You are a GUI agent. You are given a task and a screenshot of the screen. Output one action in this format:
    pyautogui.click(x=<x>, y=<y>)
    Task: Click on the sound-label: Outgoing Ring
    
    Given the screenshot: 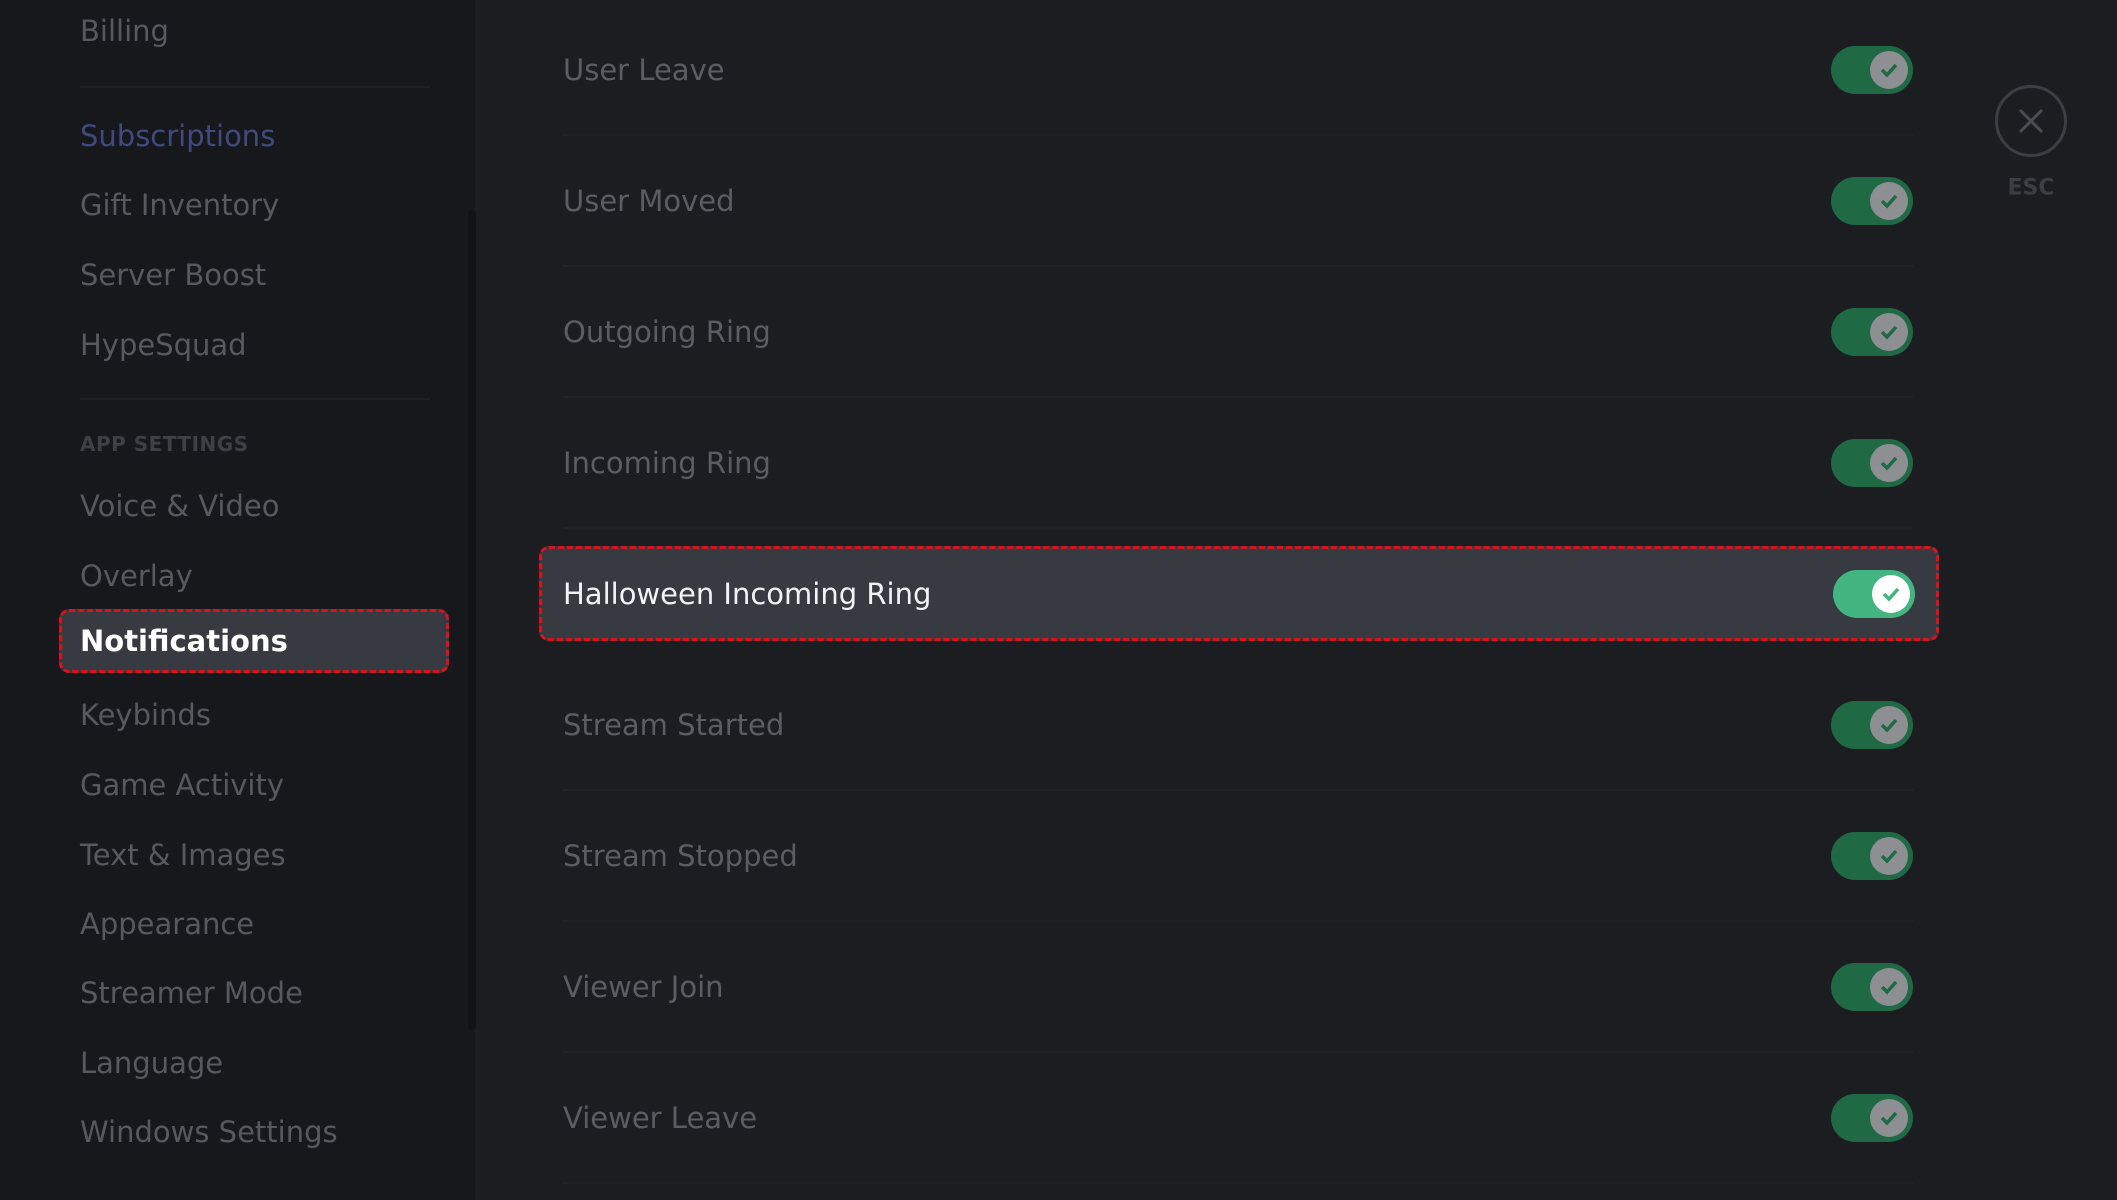 What is the action you would take?
    pyautogui.click(x=667, y=331)
    